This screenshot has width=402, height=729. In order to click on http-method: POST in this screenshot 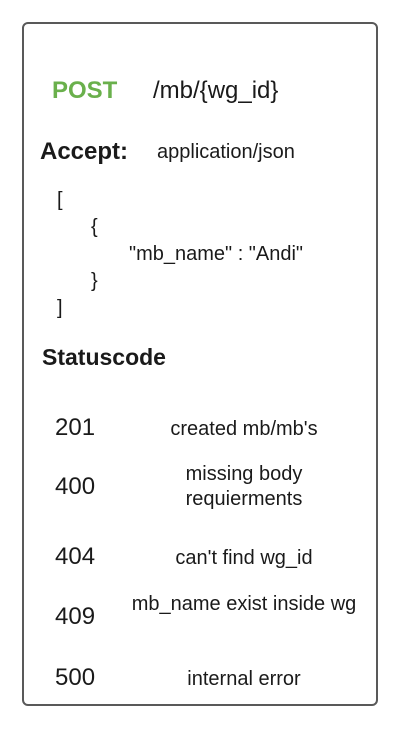, I will do `click(85, 90)`.